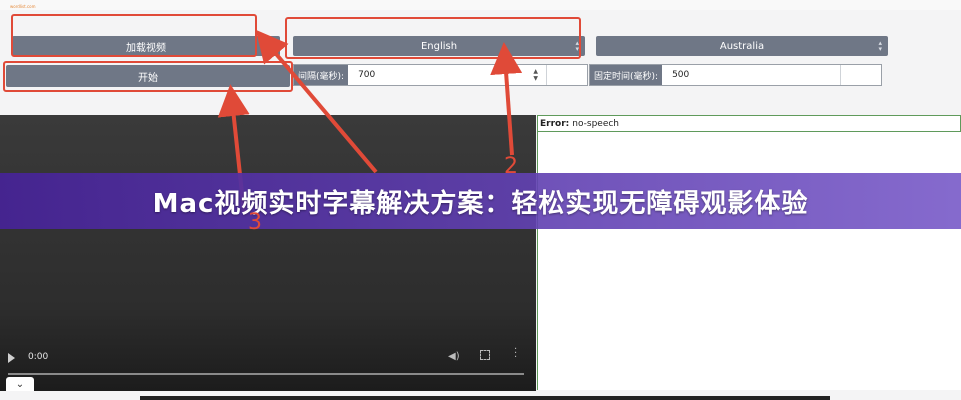 The image size is (961, 400). I want to click on error-panel: Error: no-speech, so click(749, 123).